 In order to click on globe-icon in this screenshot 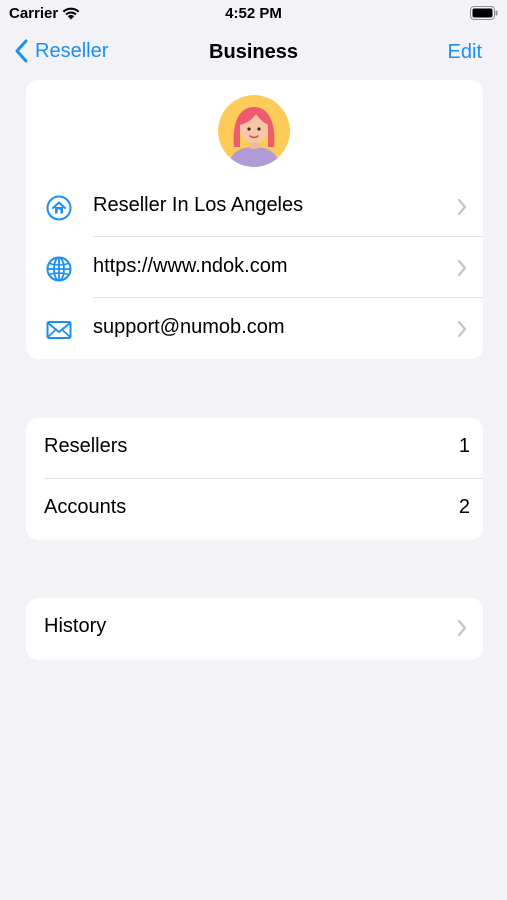, I will do `click(59, 269)`.